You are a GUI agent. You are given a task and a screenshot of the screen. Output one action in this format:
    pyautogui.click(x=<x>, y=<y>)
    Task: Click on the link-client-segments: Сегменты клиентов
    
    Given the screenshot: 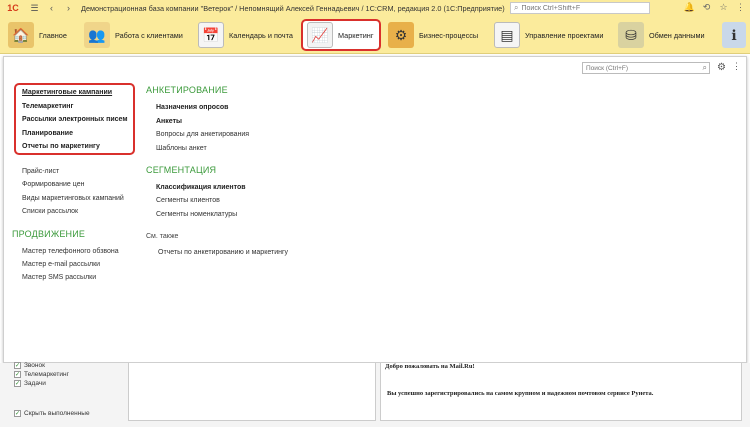 What is the action you would take?
    pyautogui.click(x=188, y=200)
    